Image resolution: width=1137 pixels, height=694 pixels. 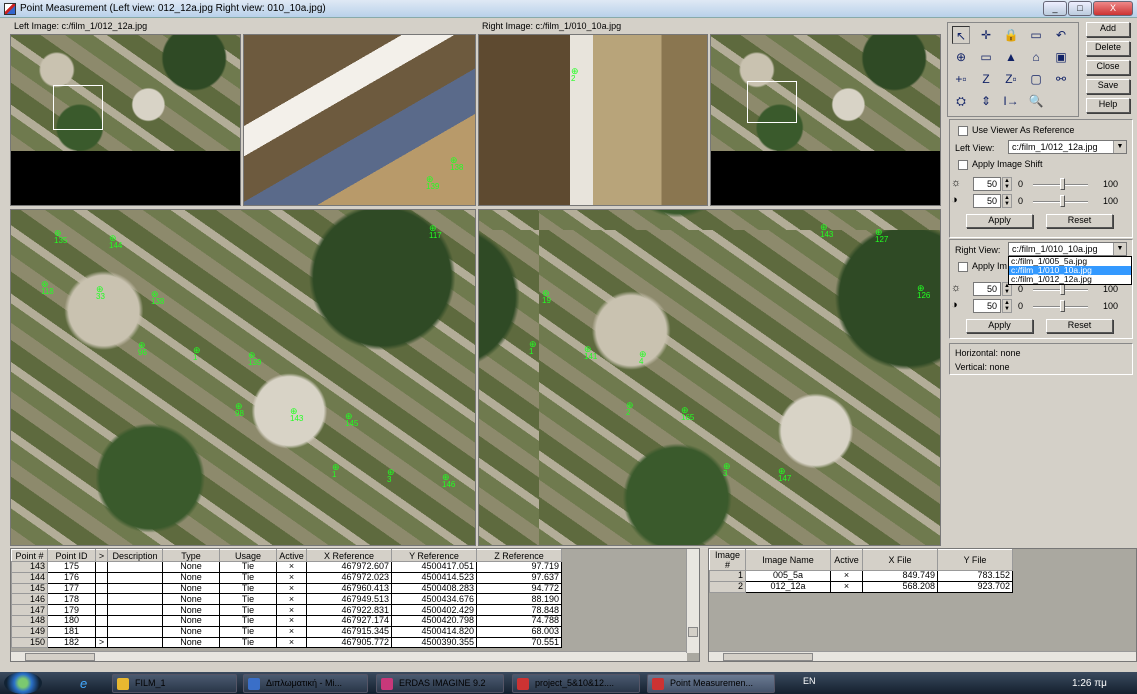 What do you see at coordinates (519, 567) in the screenshot?
I see `table-cell: 97.719` at bounding box center [519, 567].